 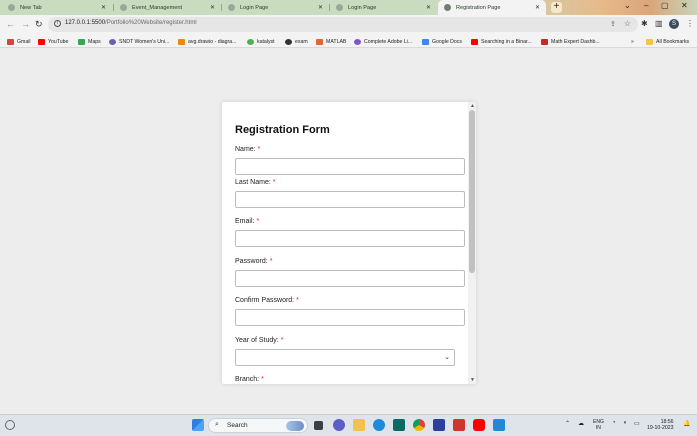 What do you see at coordinates (53, 41) in the screenshot?
I see `bookmark-youtube: YouTube` at bounding box center [53, 41].